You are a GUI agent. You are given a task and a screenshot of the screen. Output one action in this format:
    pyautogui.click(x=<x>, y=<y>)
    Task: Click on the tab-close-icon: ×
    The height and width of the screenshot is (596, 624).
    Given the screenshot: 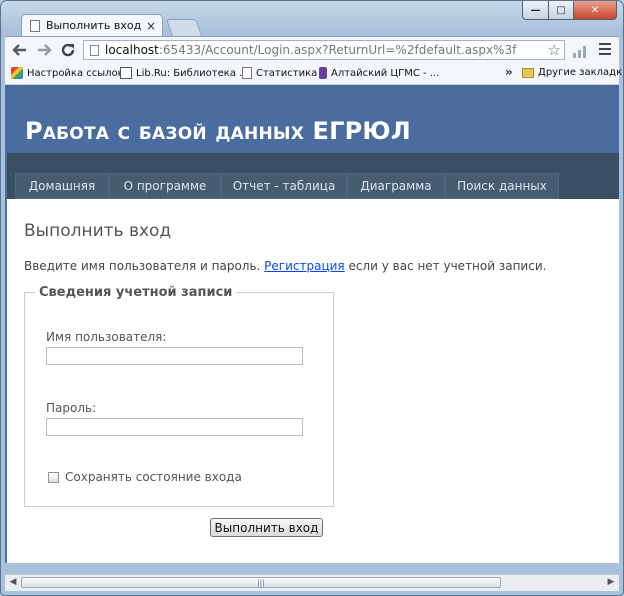 What is the action you would take?
    pyautogui.click(x=151, y=26)
    